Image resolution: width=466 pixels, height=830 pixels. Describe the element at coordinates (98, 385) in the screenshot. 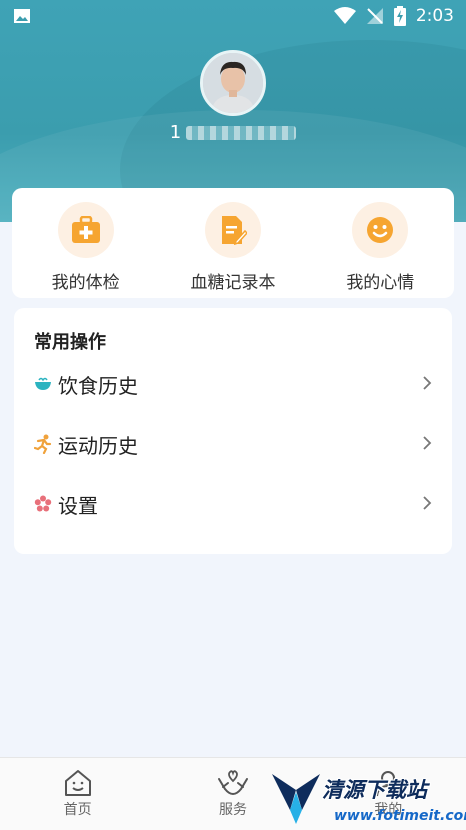

I see `menu-item-label: 饮食历史` at that location.